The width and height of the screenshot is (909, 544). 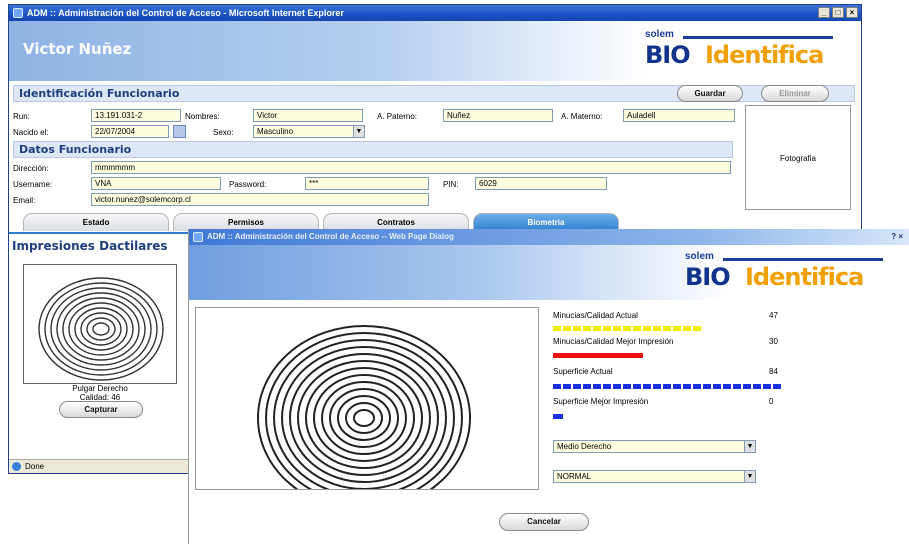 I want to click on email-label: Email:, so click(x=24, y=200).